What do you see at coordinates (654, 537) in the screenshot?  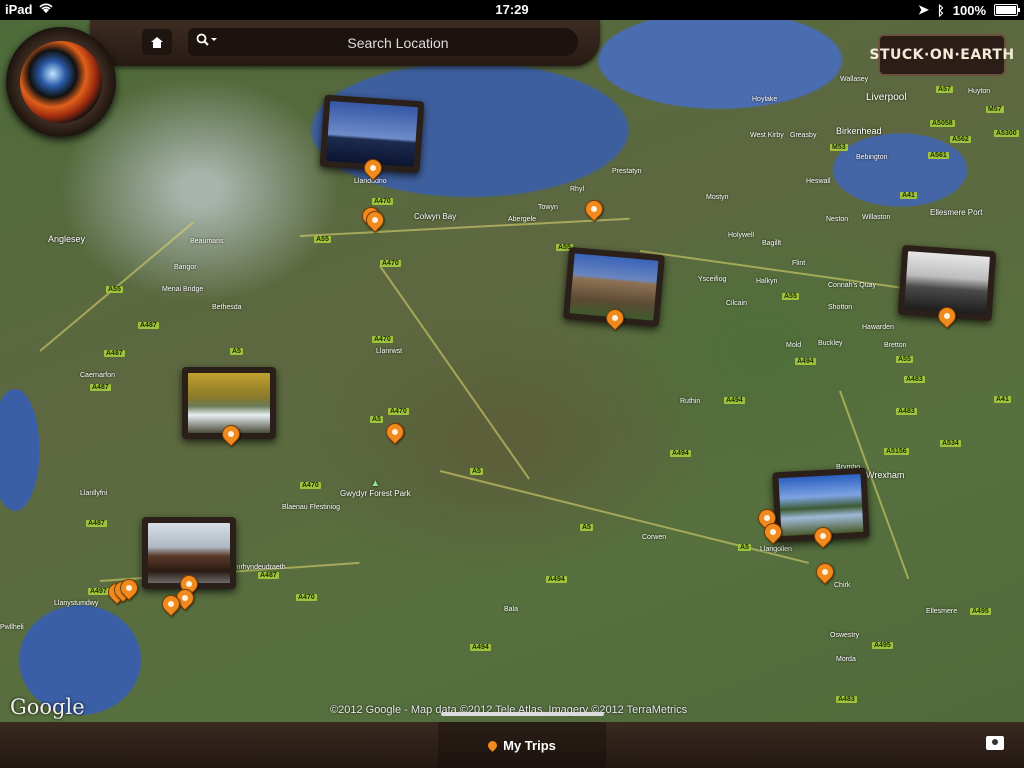 I see `place-label: Corwen` at bounding box center [654, 537].